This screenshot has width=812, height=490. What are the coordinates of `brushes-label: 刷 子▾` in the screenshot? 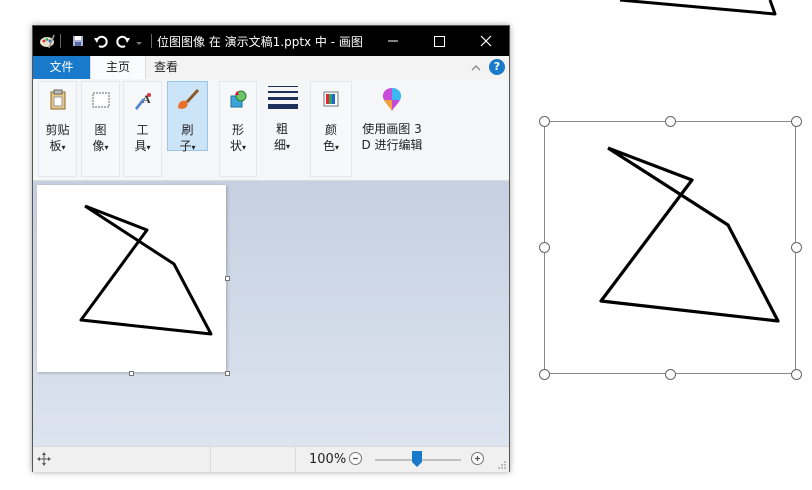 It's located at (187, 138).